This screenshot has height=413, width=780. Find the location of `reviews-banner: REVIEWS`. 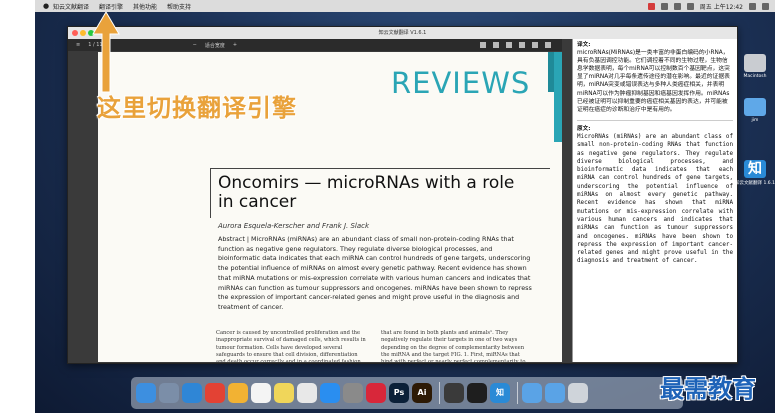

reviews-banner: REVIEWS is located at coordinates (461, 83).